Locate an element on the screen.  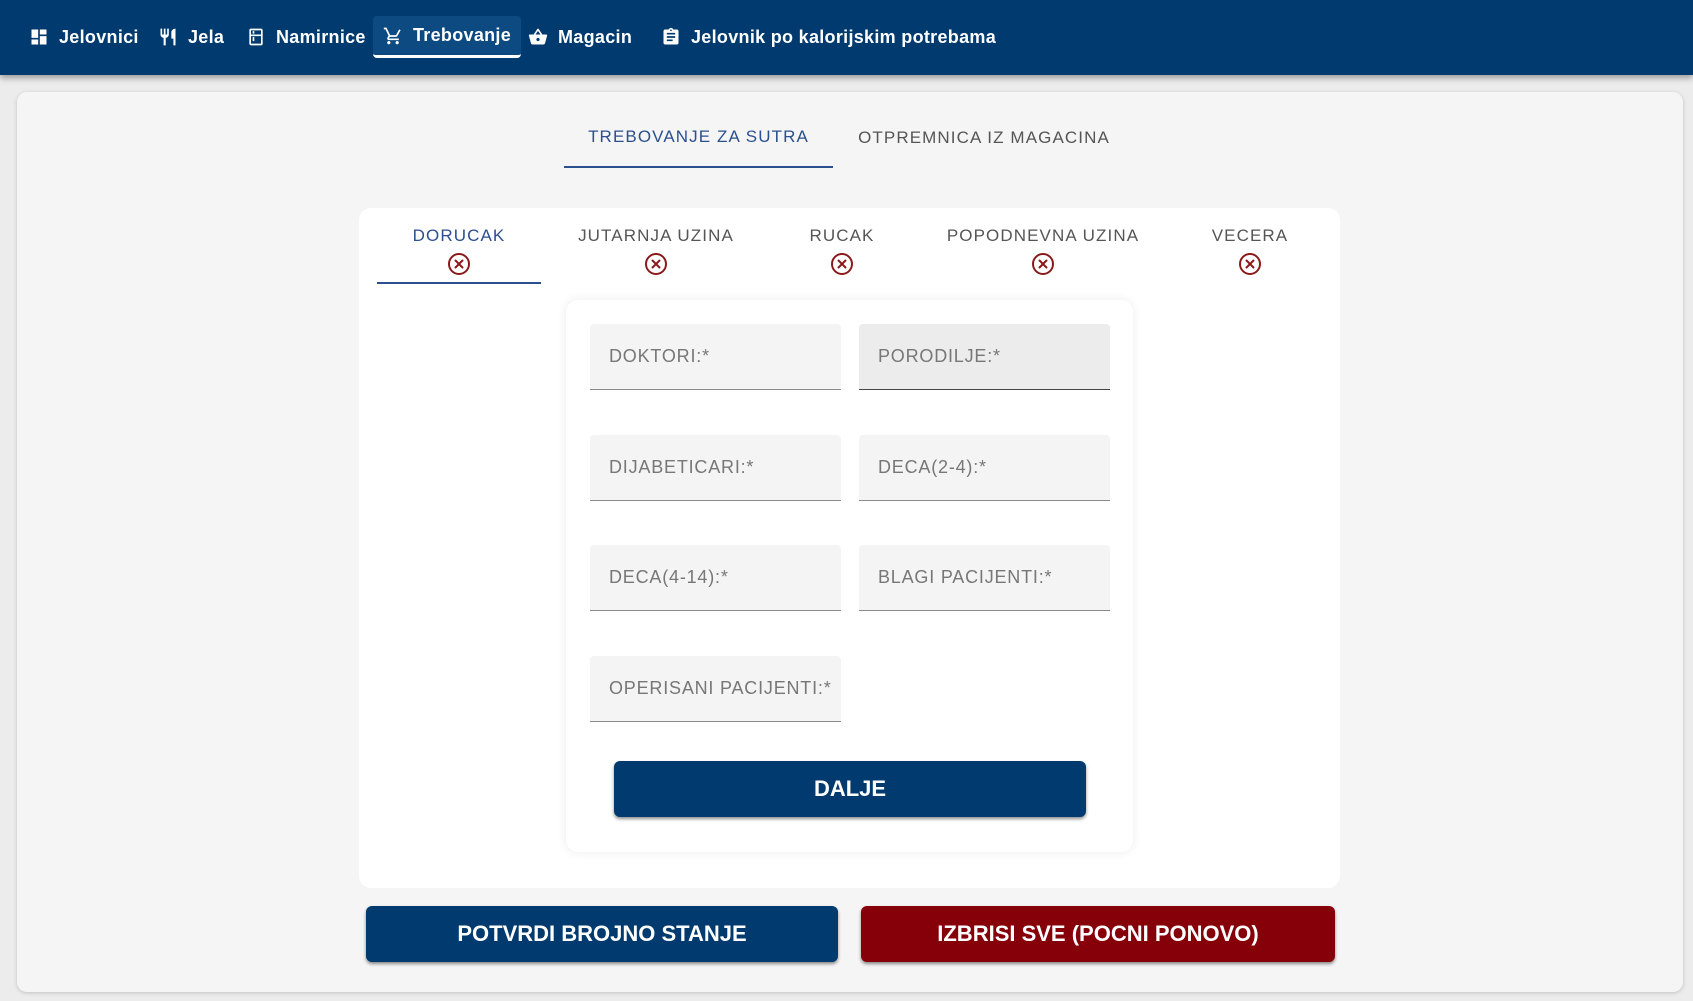
nav-item-magacin: Magacin is located at coordinates (580, 37).